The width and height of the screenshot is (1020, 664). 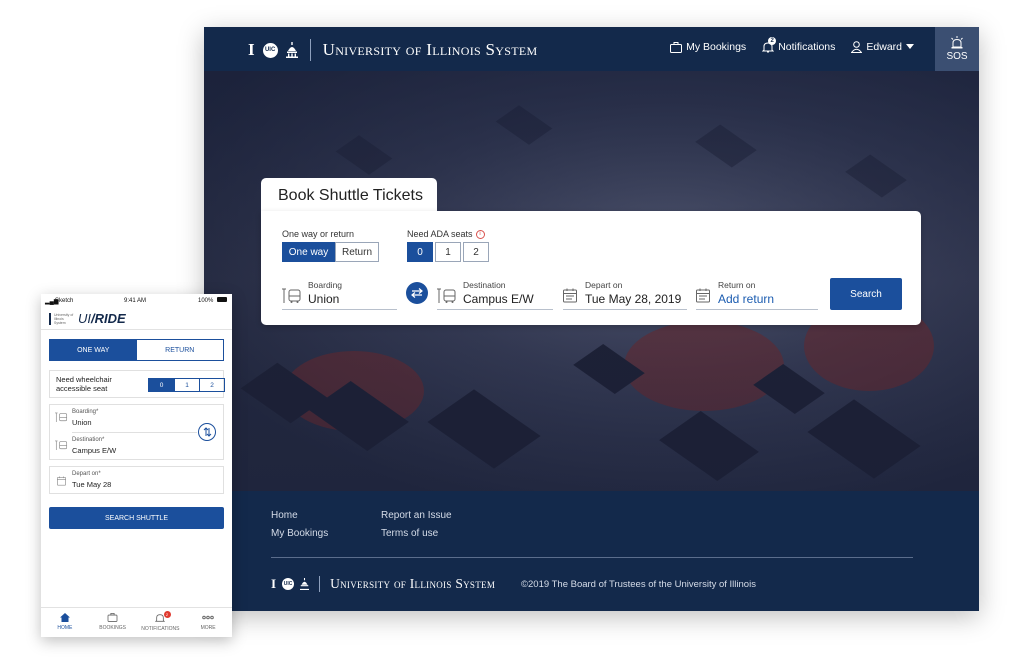 What do you see at coordinates (357, 252) in the screenshot?
I see `return-button: Return` at bounding box center [357, 252].